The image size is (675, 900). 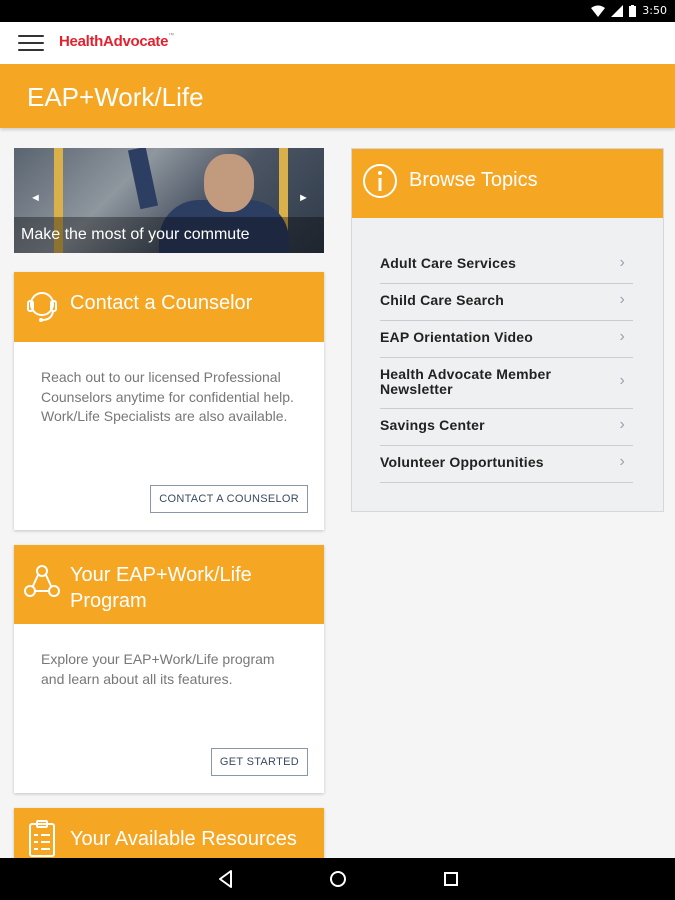 What do you see at coordinates (161, 303) in the screenshot?
I see `card-title: Contact a Counselor` at bounding box center [161, 303].